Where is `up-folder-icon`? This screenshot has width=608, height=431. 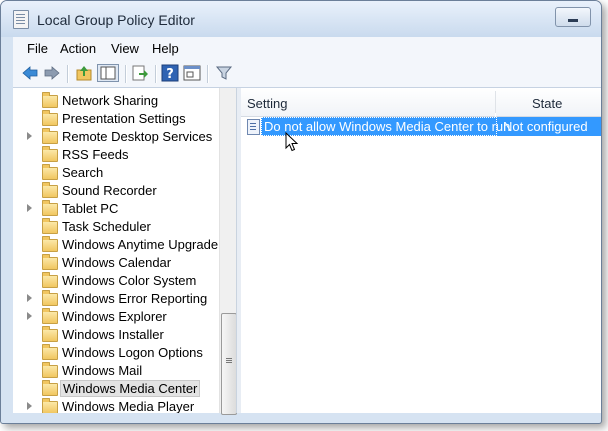
up-folder-icon is located at coordinates (84, 73).